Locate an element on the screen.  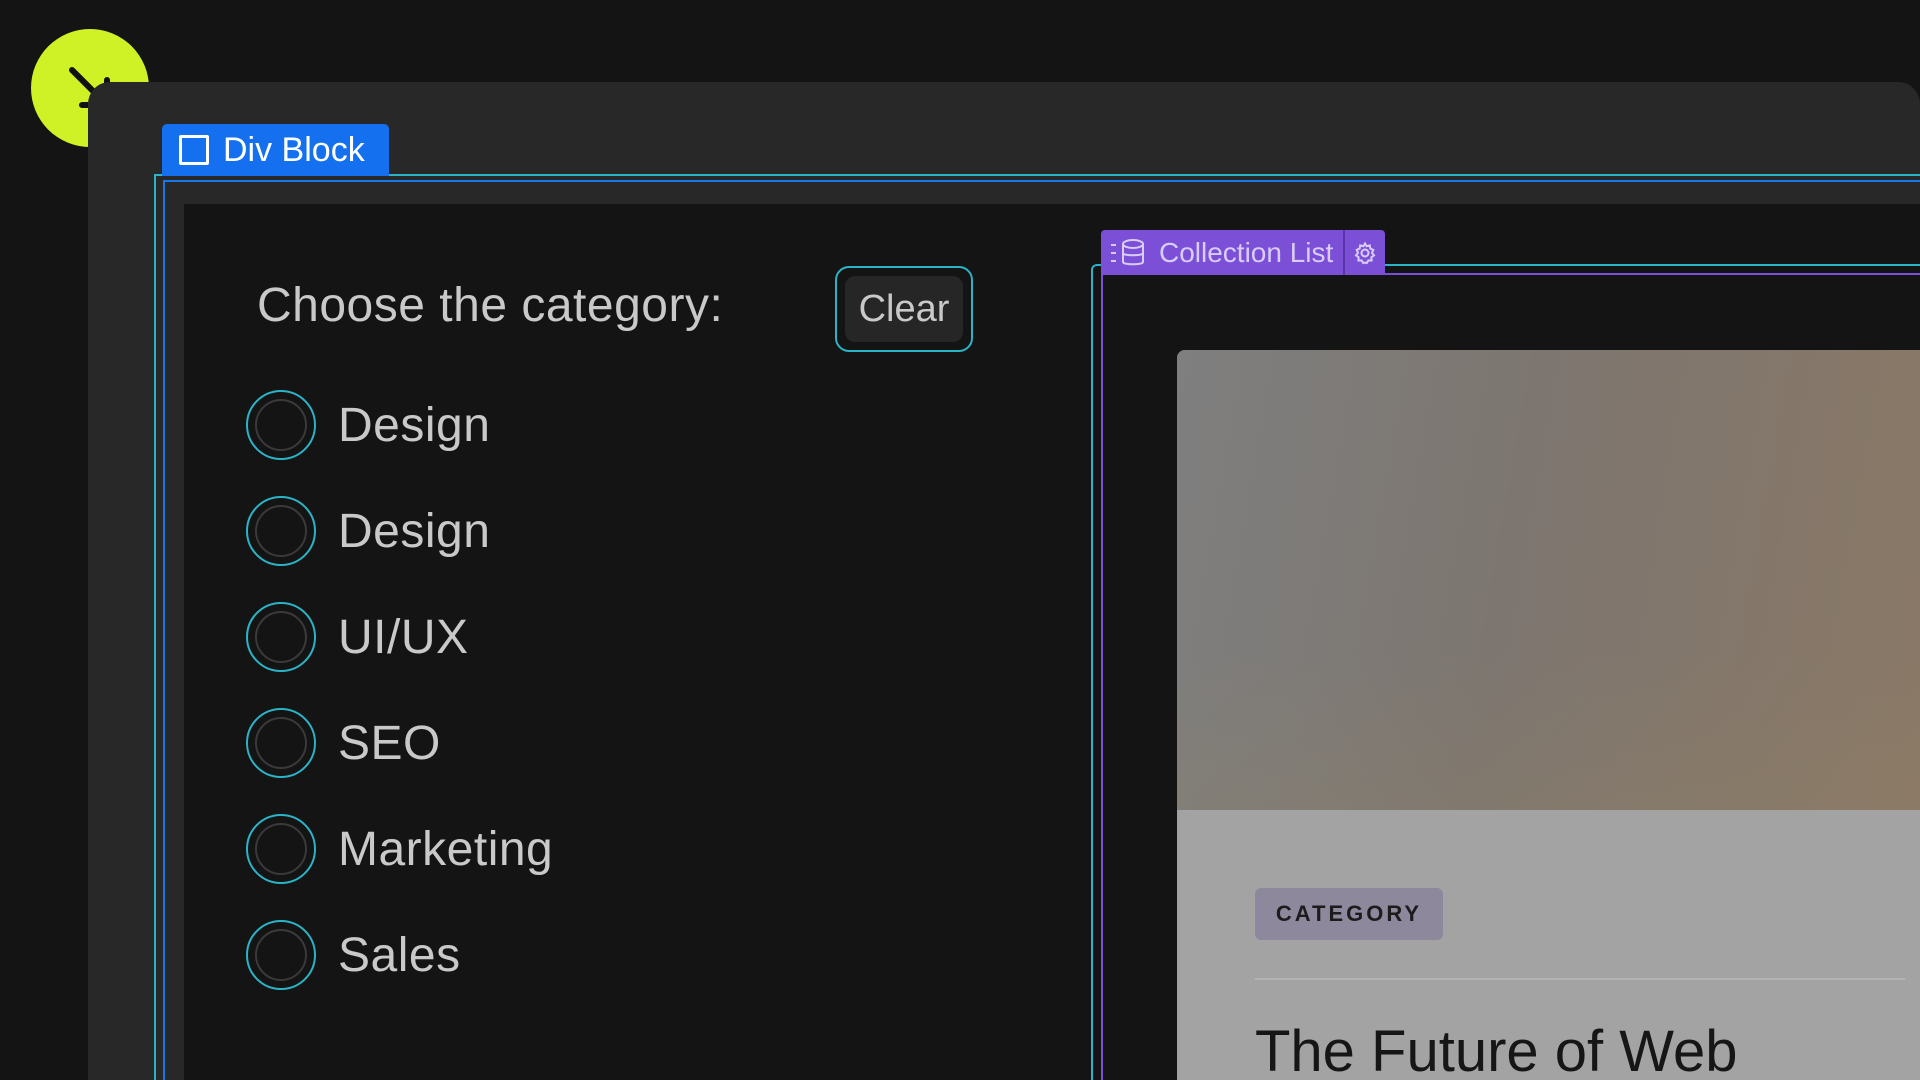
category-option: Sales is located at coordinates (353, 955).